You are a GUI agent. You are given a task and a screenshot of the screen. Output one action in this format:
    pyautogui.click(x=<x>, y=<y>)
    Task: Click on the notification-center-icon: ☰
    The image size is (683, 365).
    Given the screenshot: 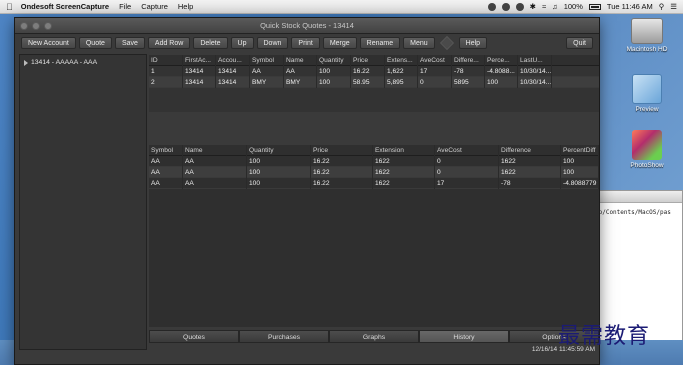 What is the action you would take?
    pyautogui.click(x=673, y=6)
    